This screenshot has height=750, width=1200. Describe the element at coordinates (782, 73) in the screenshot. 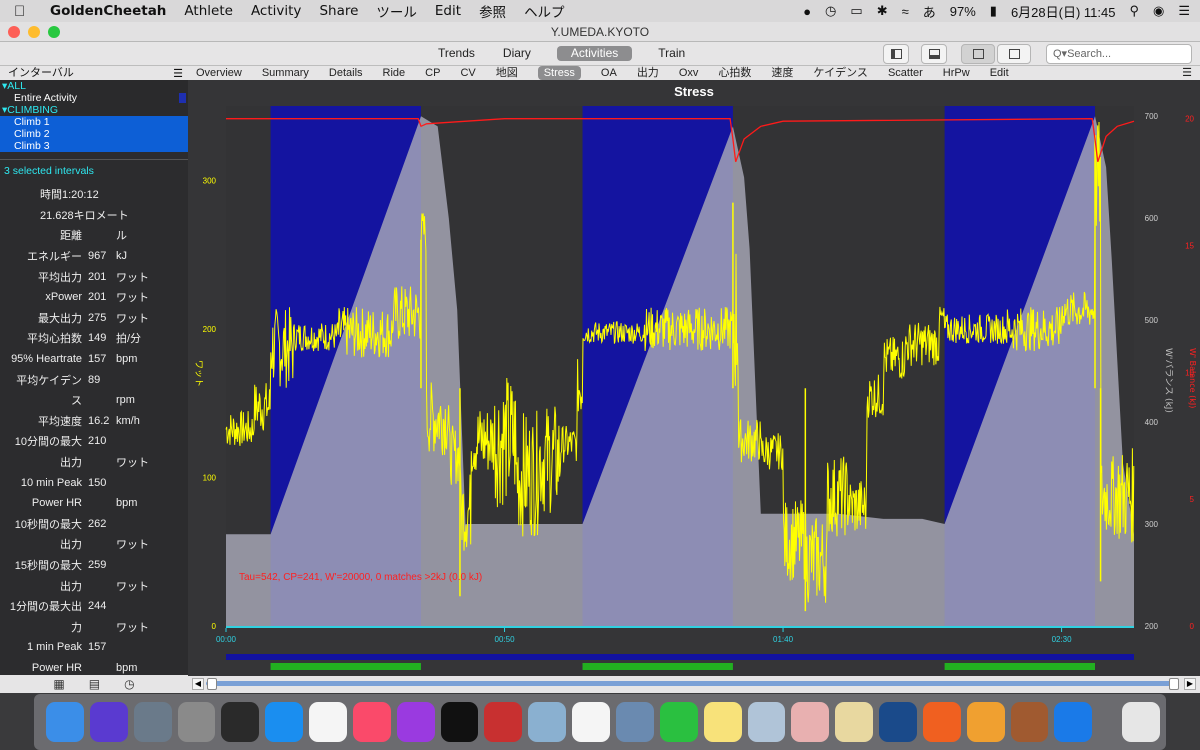

I see `chart-tab: 速度` at that location.